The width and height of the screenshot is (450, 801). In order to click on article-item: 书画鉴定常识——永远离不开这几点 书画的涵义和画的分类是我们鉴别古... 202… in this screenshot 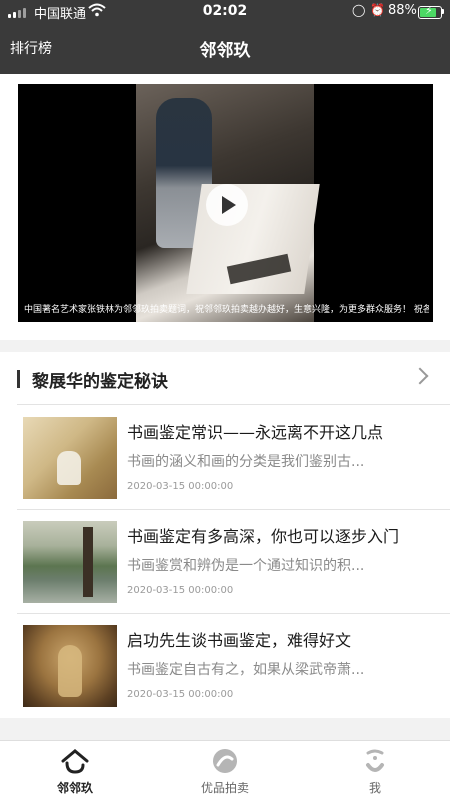, I will do `click(225, 457)`.